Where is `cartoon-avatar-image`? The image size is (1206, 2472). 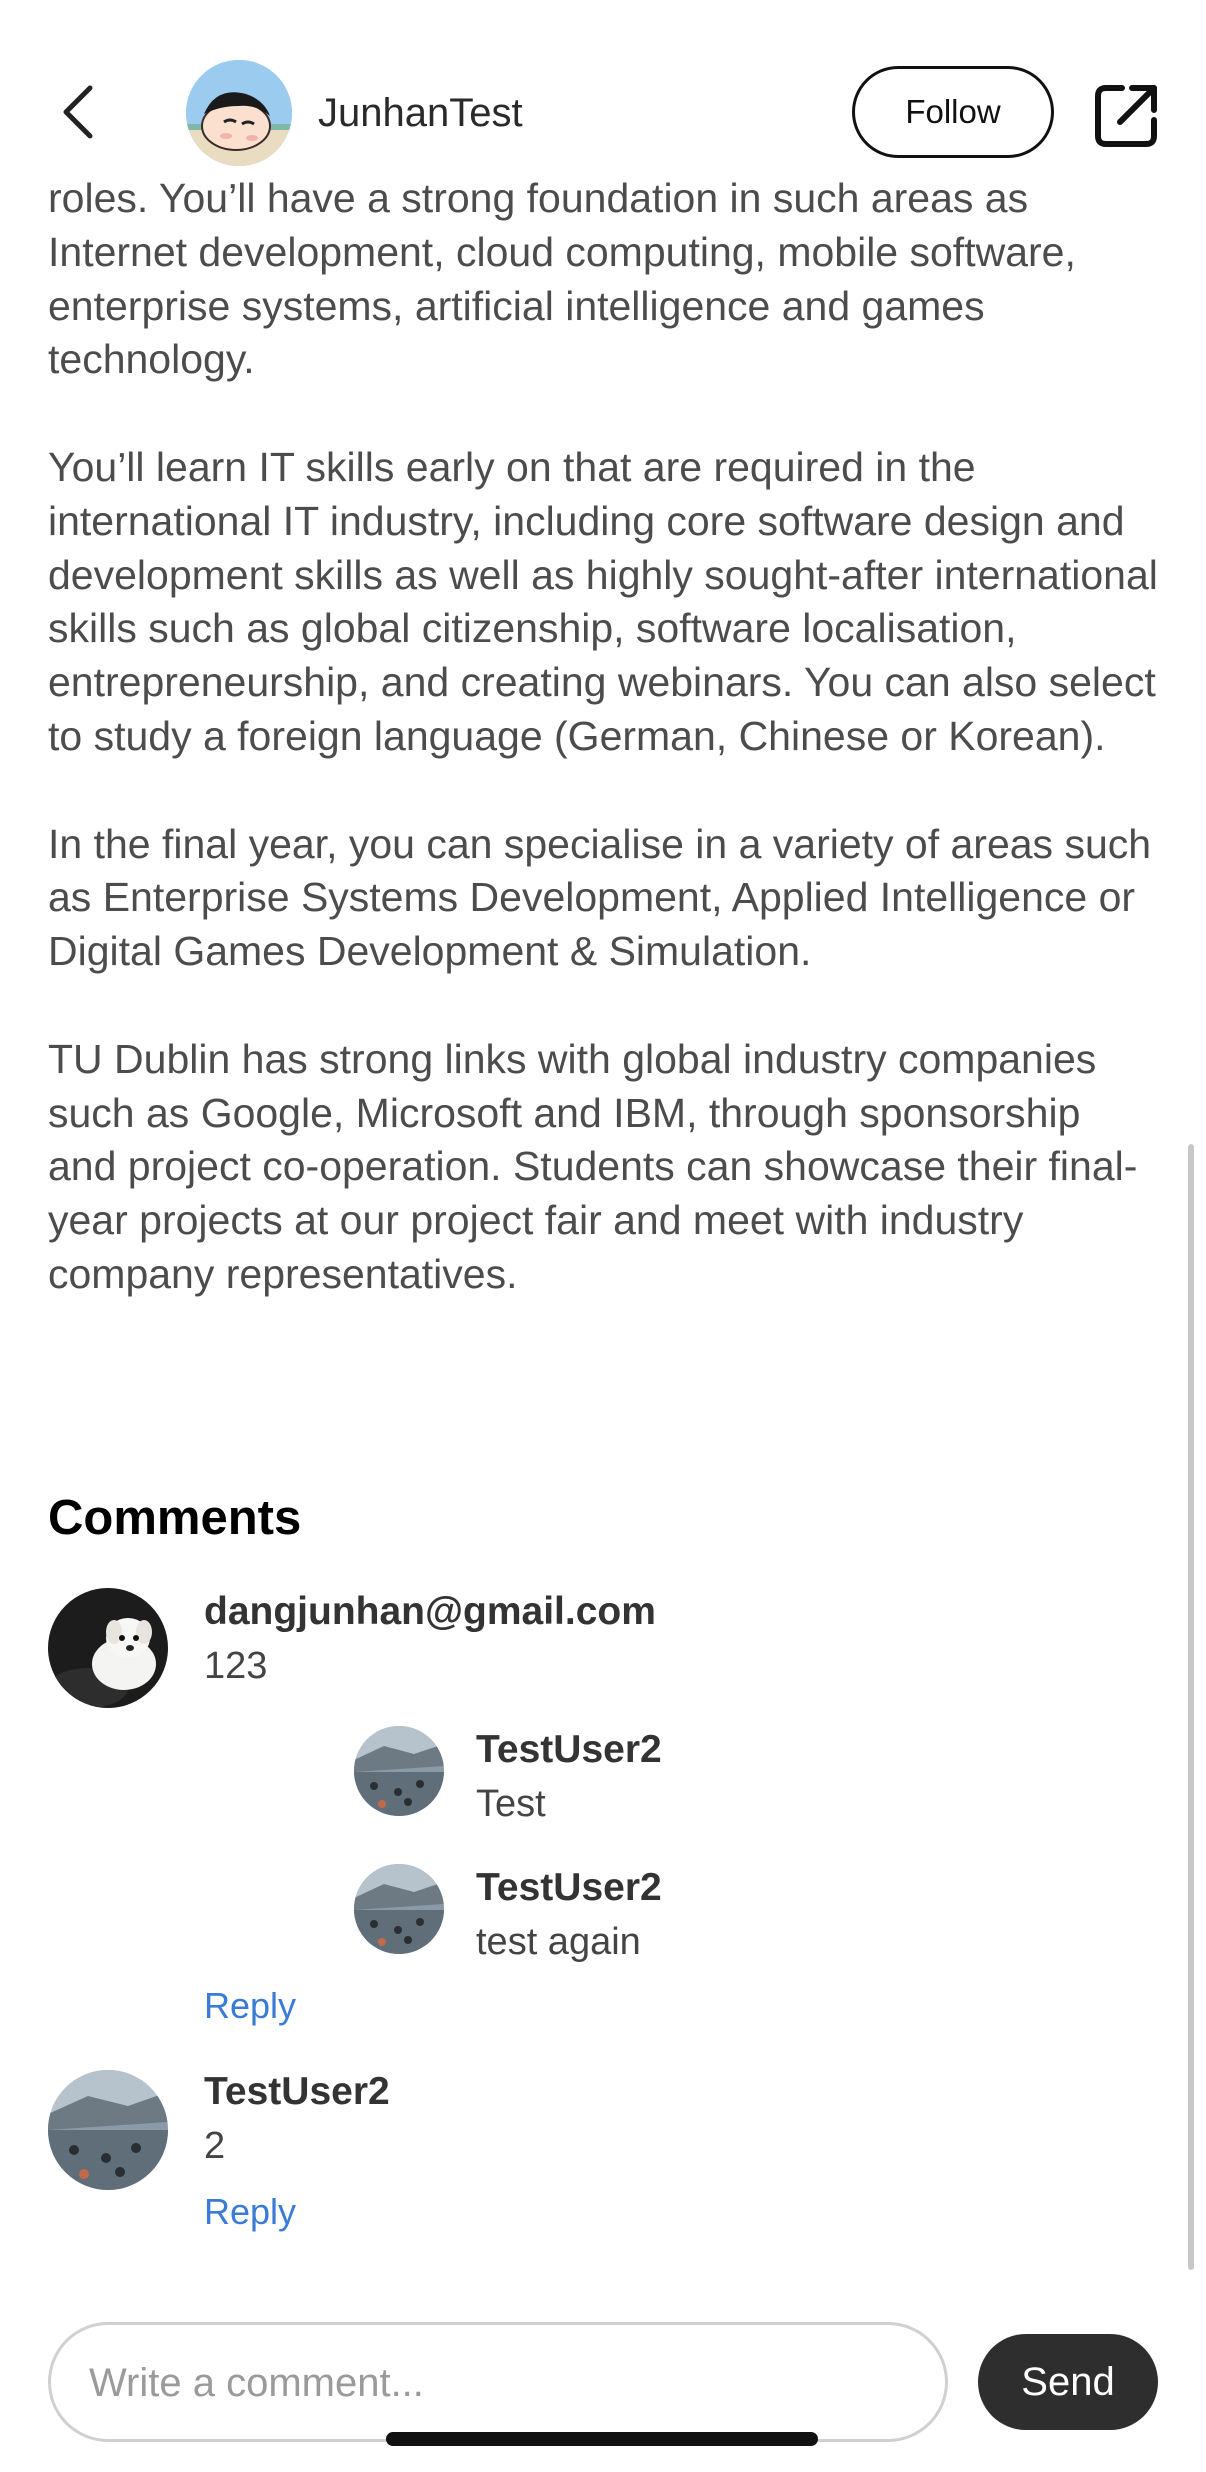
cartoon-avatar-image is located at coordinates (239, 113).